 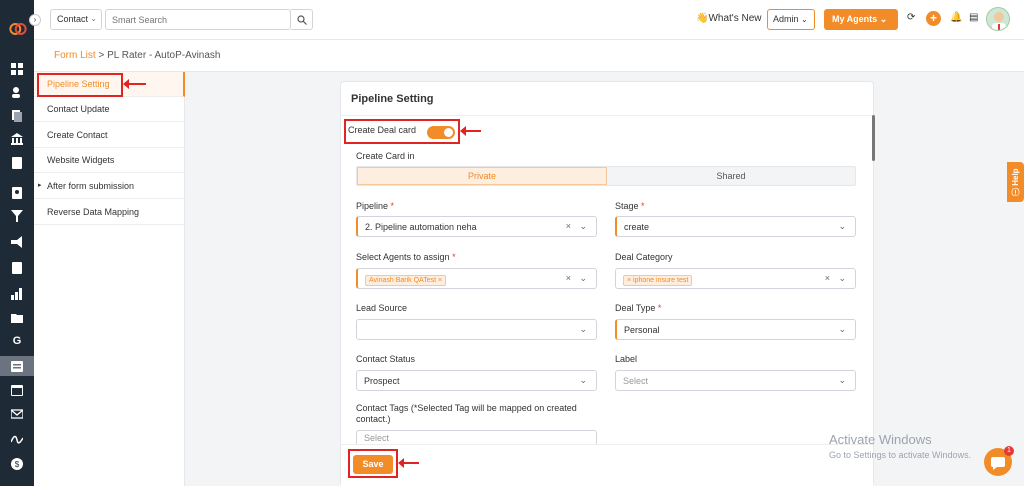 I want to click on card-title: Pipeline Setting, so click(x=392, y=99).